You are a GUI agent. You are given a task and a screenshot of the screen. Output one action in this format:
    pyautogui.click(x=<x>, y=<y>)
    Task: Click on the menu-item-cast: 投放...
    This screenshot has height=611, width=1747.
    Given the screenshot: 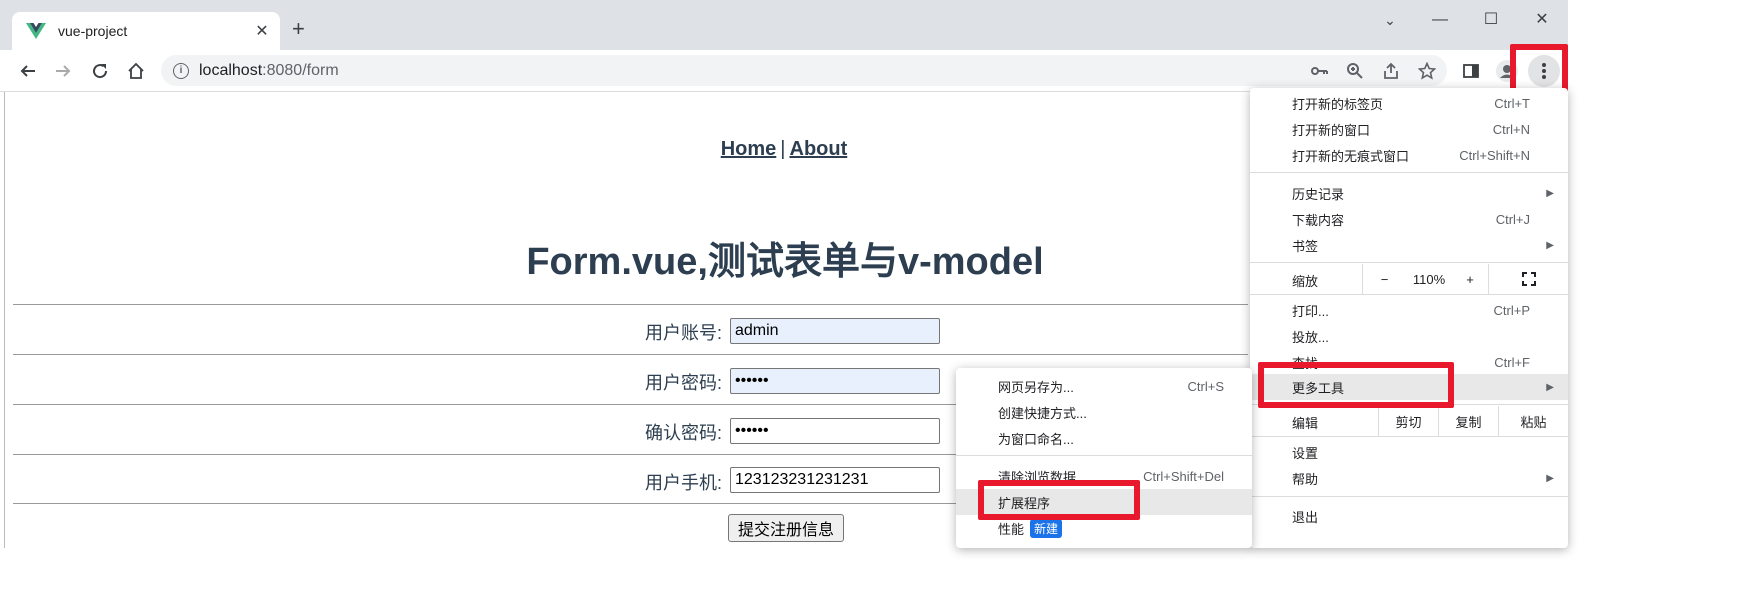 What is the action you would take?
    pyautogui.click(x=1409, y=336)
    